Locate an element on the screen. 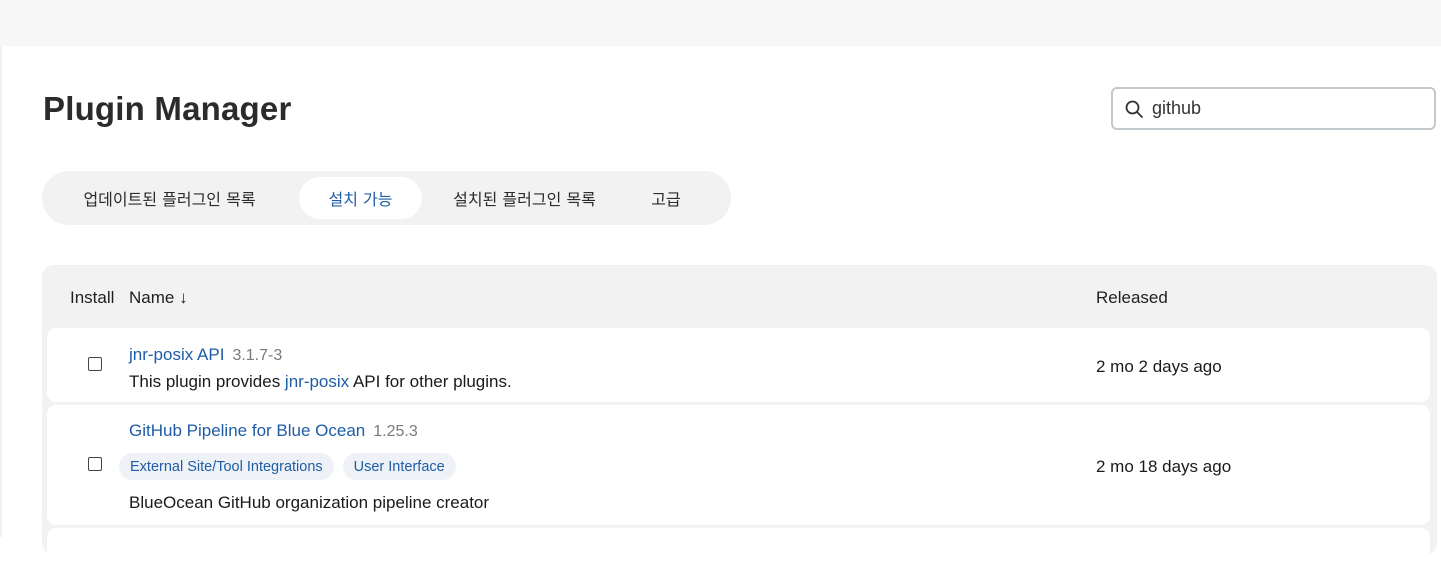 The width and height of the screenshot is (1441, 568). column-header-released: Released is located at coordinates (1132, 298).